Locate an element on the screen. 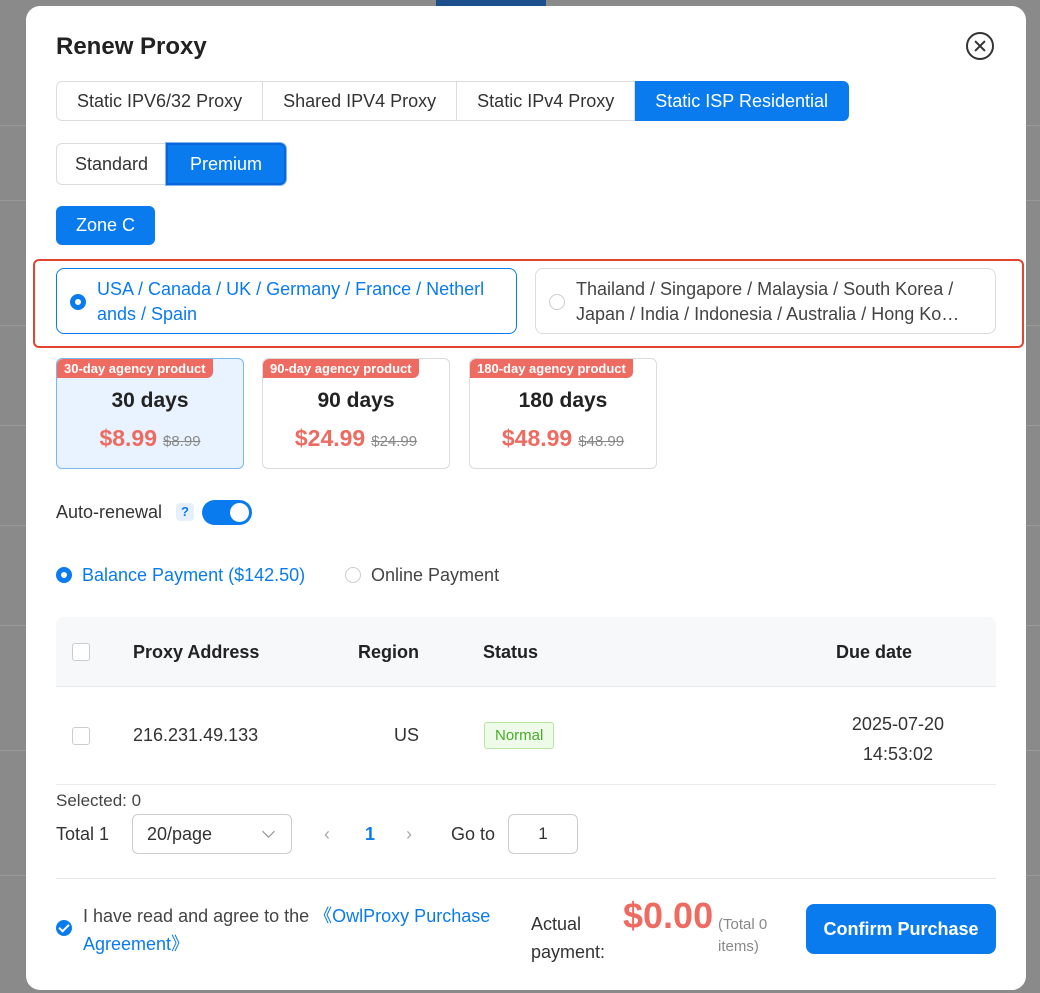 This screenshot has width=1040, height=993. page-size-value: 20/page is located at coordinates (180, 834).